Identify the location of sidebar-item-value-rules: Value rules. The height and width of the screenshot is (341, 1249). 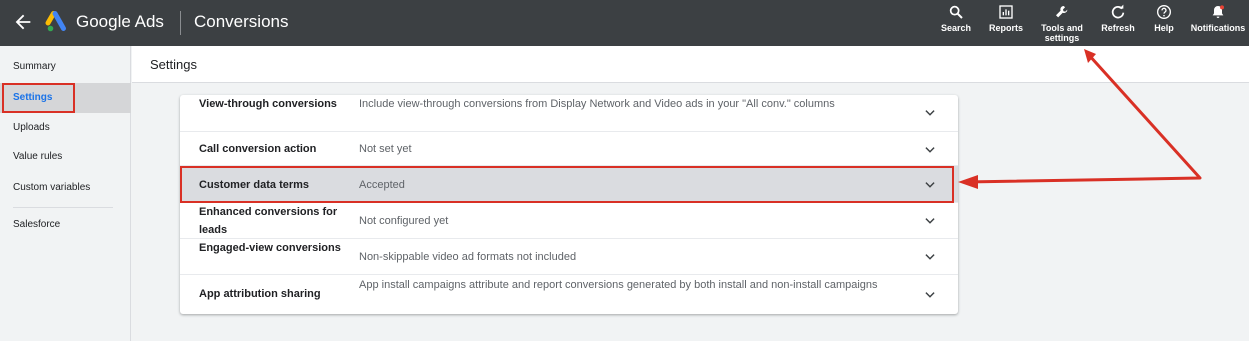
(65, 157).